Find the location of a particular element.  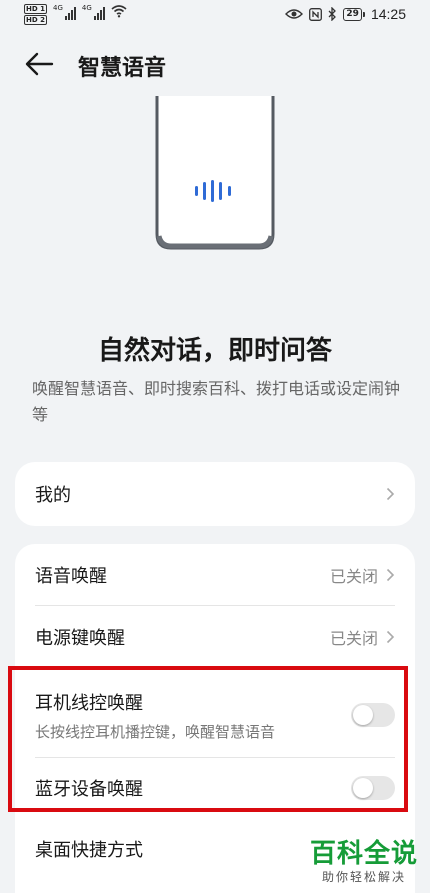

list-item-bluetooth-wake: 蓝牙设备唤醒 is located at coordinates (215, 788).